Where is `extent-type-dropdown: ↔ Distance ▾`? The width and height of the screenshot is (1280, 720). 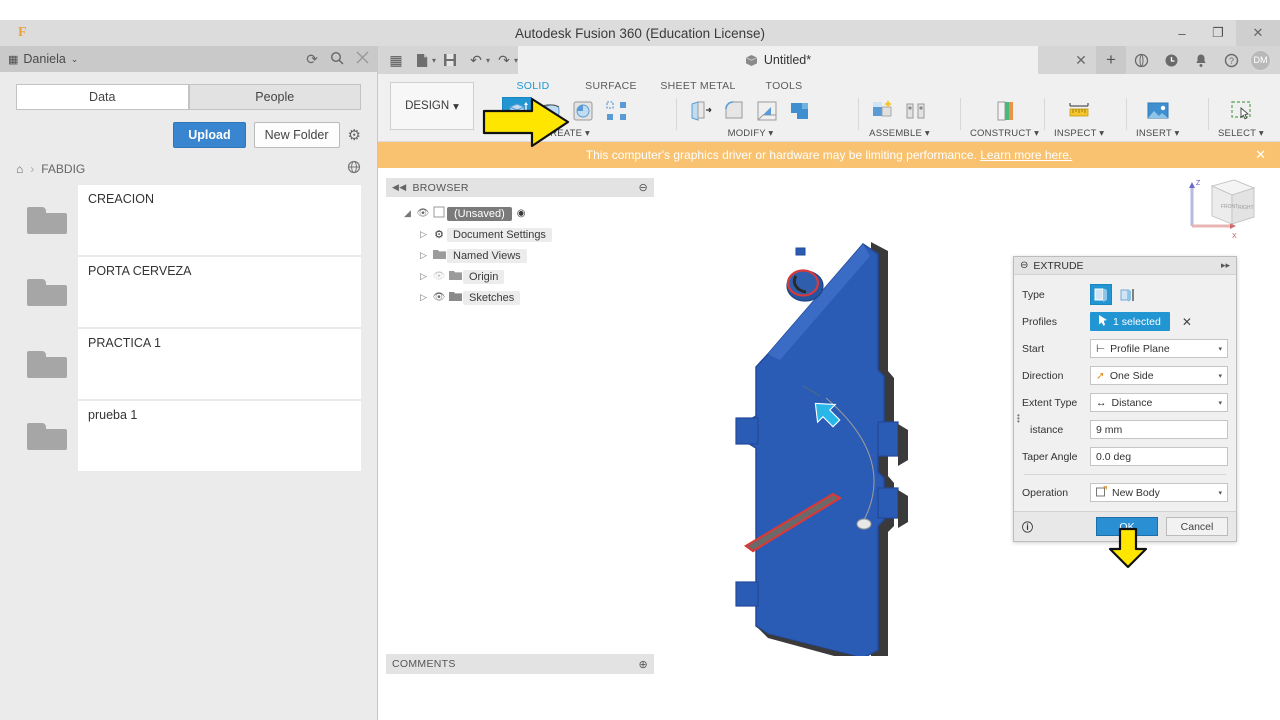
extent-type-dropdown: ↔ Distance ▾ is located at coordinates (1159, 402).